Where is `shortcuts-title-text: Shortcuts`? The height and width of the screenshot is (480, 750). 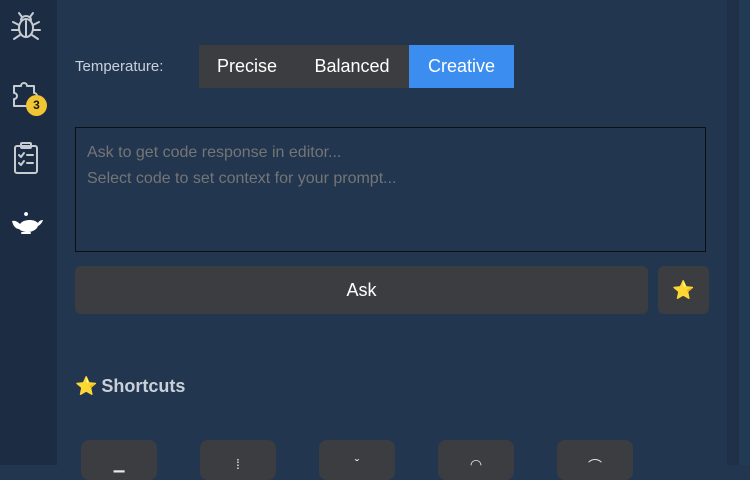 shortcuts-title-text: Shortcuts is located at coordinates (143, 386).